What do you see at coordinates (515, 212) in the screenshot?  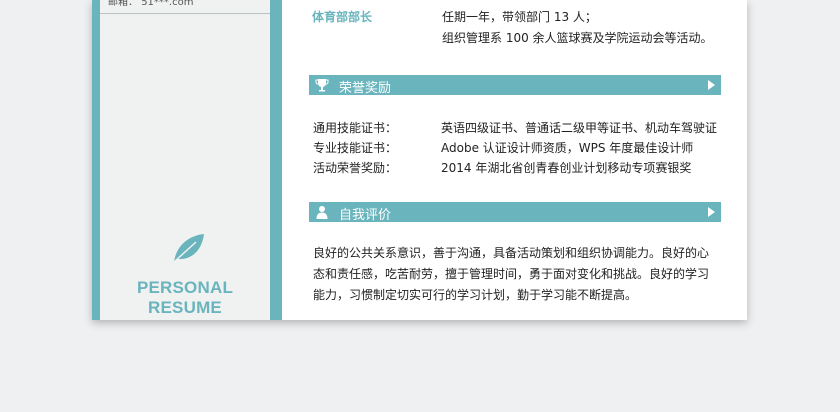 I see `self-eval-section-header: 自我评价` at bounding box center [515, 212].